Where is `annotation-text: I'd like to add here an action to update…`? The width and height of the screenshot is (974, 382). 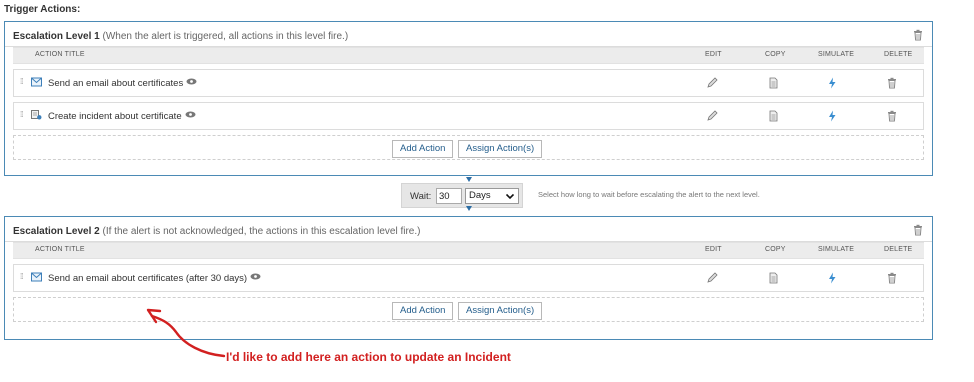 annotation-text: I'd like to add here an action to update… is located at coordinates (368, 357).